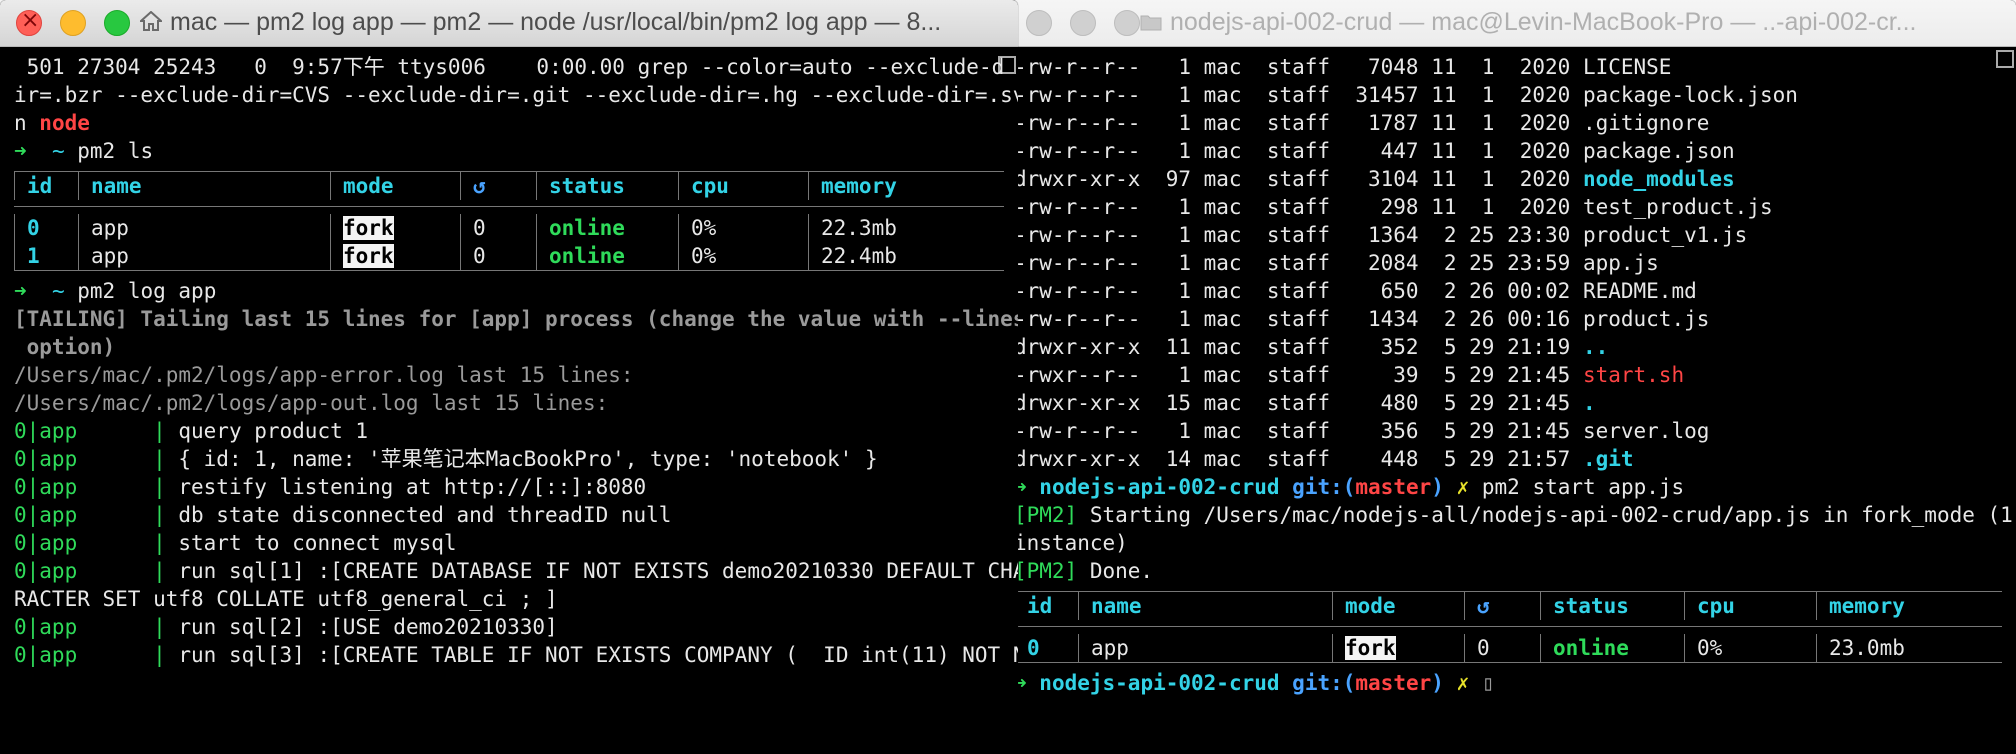 The height and width of the screenshot is (754, 2016). Describe the element at coordinates (1298, 403) in the screenshot. I see `file-meta: drwxr-xr-x 15 mac staff 480 5 29 21:45` at that location.